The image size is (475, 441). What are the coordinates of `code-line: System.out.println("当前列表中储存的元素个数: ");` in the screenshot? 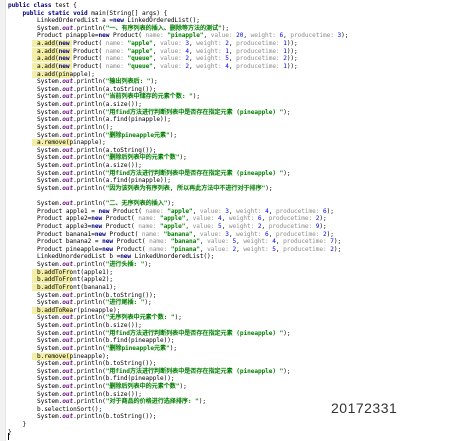 It's located at (104, 96).